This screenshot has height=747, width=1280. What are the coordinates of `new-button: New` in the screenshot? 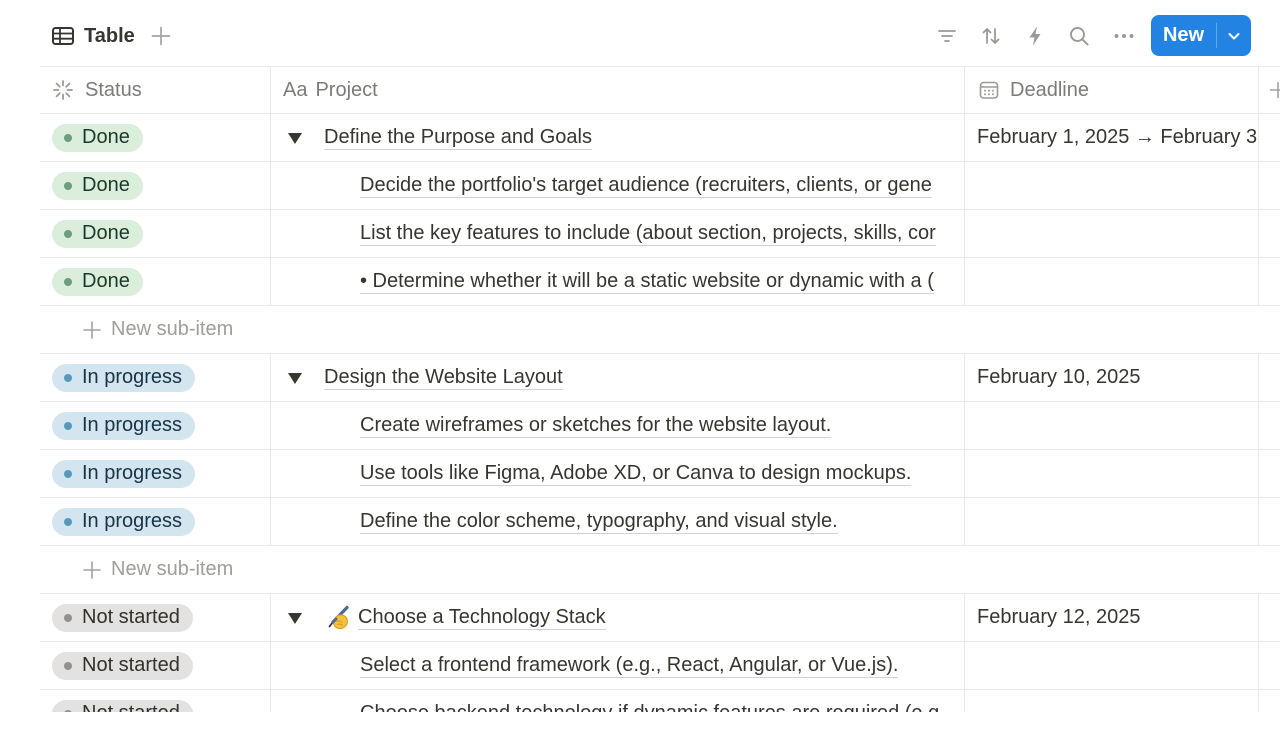 It's located at (1201, 35).